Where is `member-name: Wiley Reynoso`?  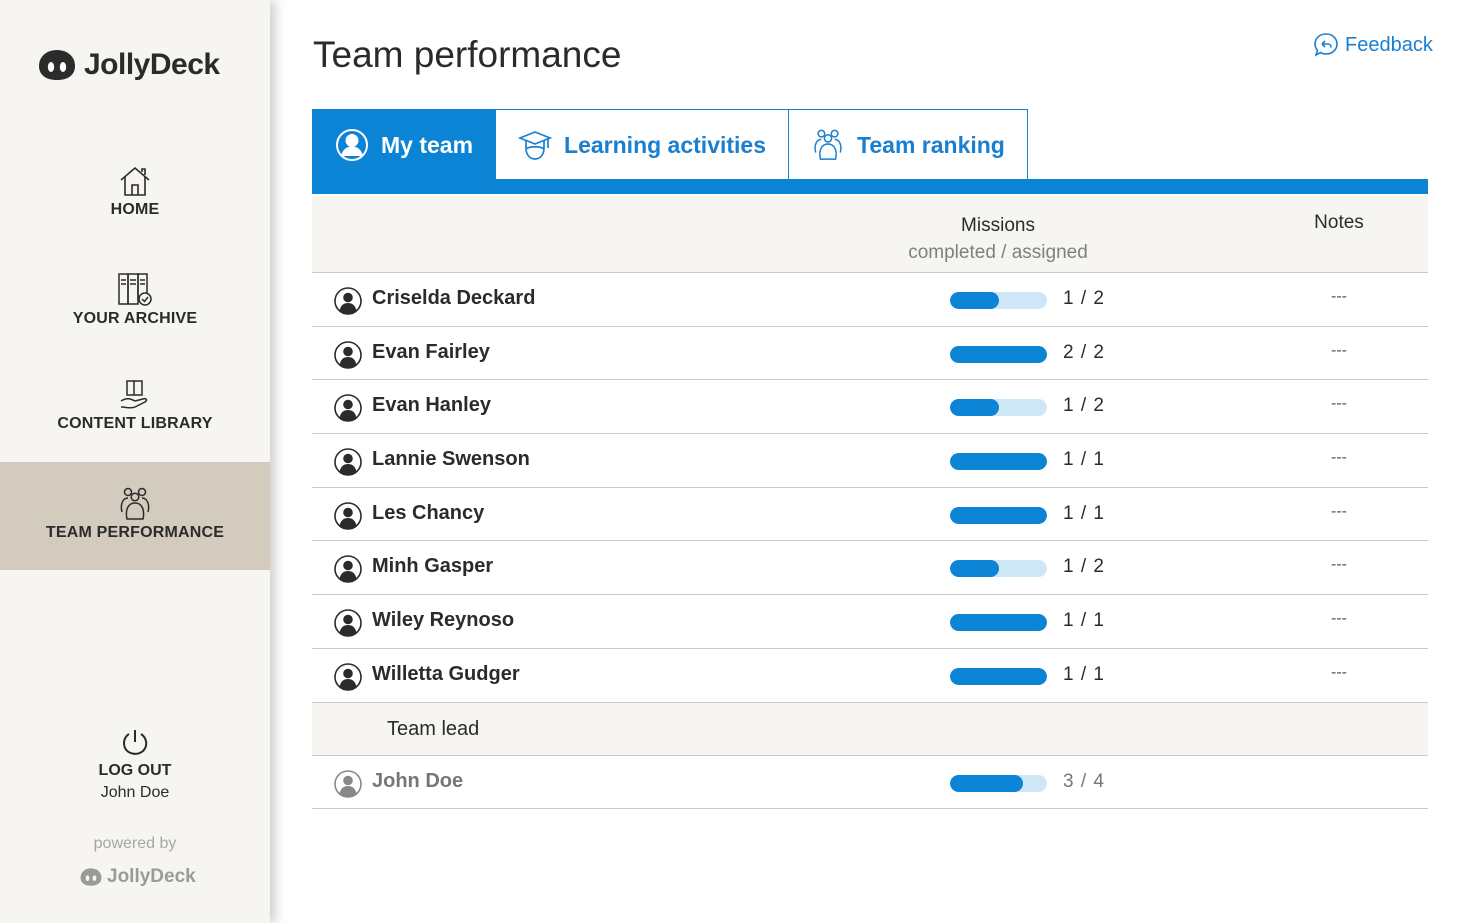 member-name: Wiley Reynoso is located at coordinates (443, 620).